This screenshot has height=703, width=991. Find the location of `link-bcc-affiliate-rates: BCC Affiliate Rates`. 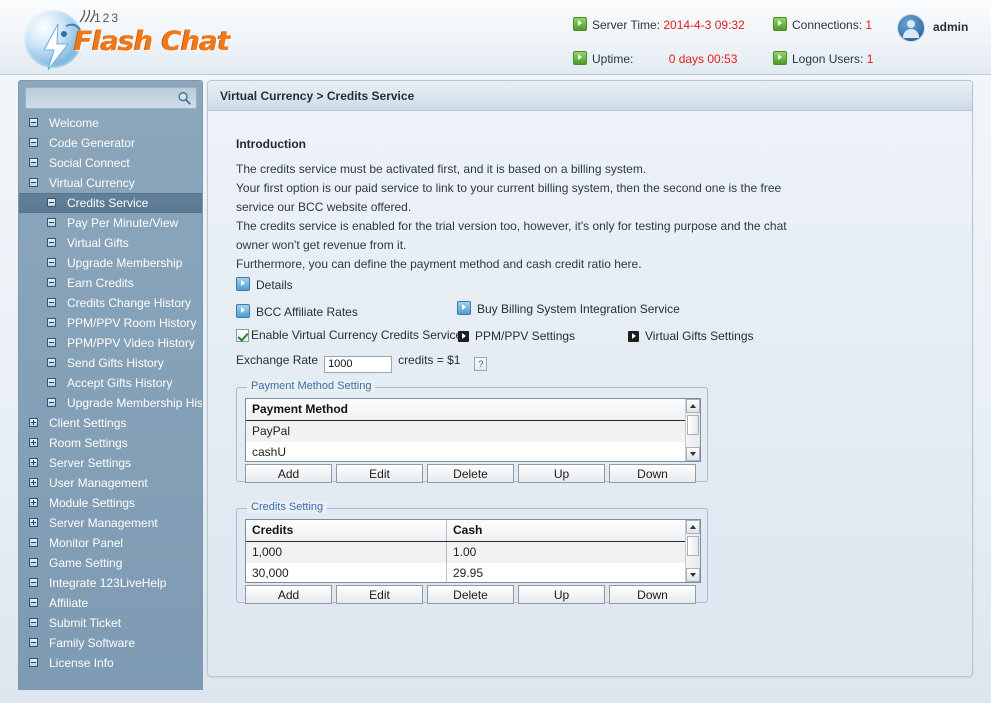

link-bcc-affiliate-rates: BCC Affiliate Rates is located at coordinates (297, 311).